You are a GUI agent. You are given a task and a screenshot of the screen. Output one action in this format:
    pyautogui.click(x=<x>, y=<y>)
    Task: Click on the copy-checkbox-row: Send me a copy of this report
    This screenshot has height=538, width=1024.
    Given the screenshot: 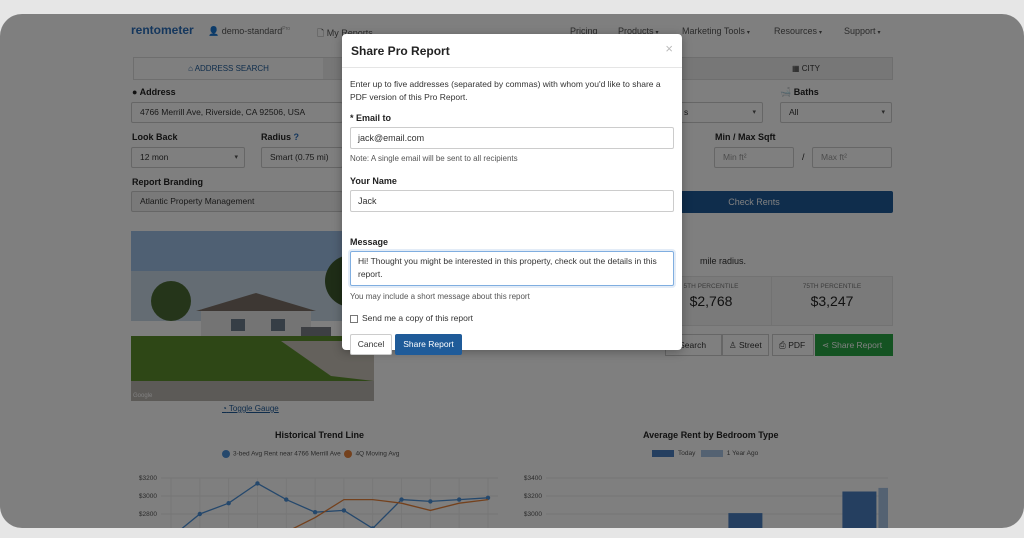 What is the action you would take?
    pyautogui.click(x=411, y=318)
    